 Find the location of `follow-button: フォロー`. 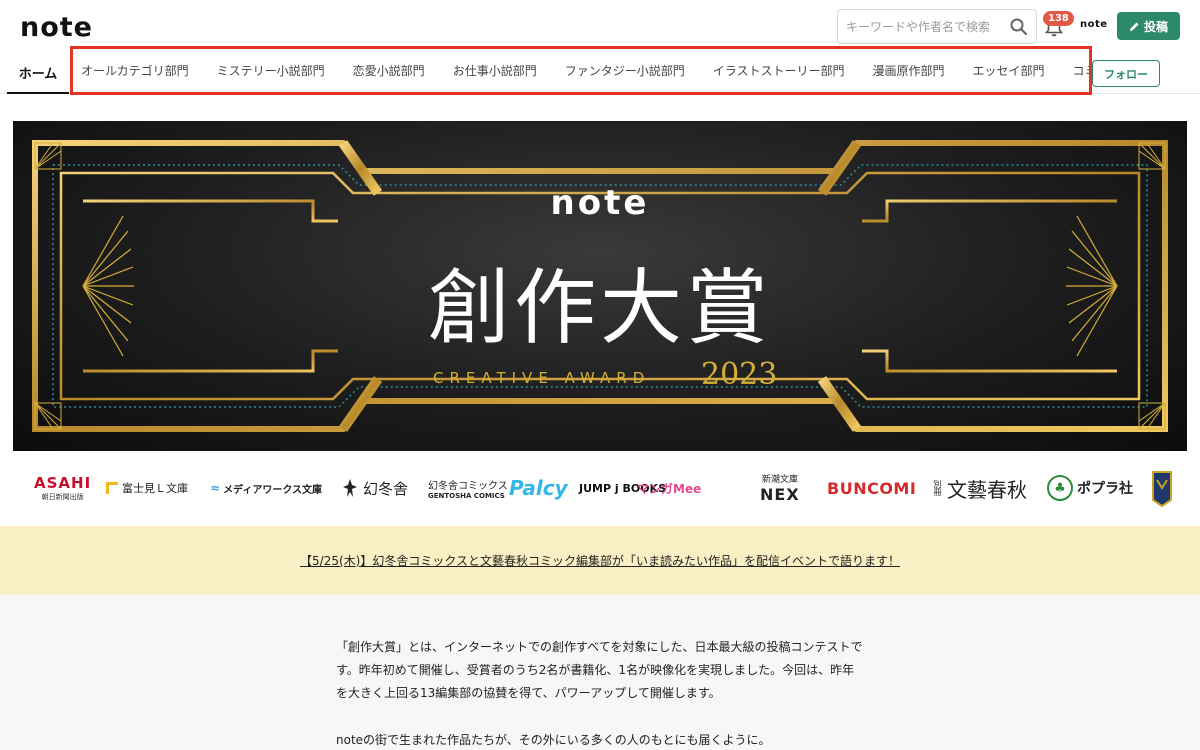

follow-button: フォロー is located at coordinates (1126, 73).